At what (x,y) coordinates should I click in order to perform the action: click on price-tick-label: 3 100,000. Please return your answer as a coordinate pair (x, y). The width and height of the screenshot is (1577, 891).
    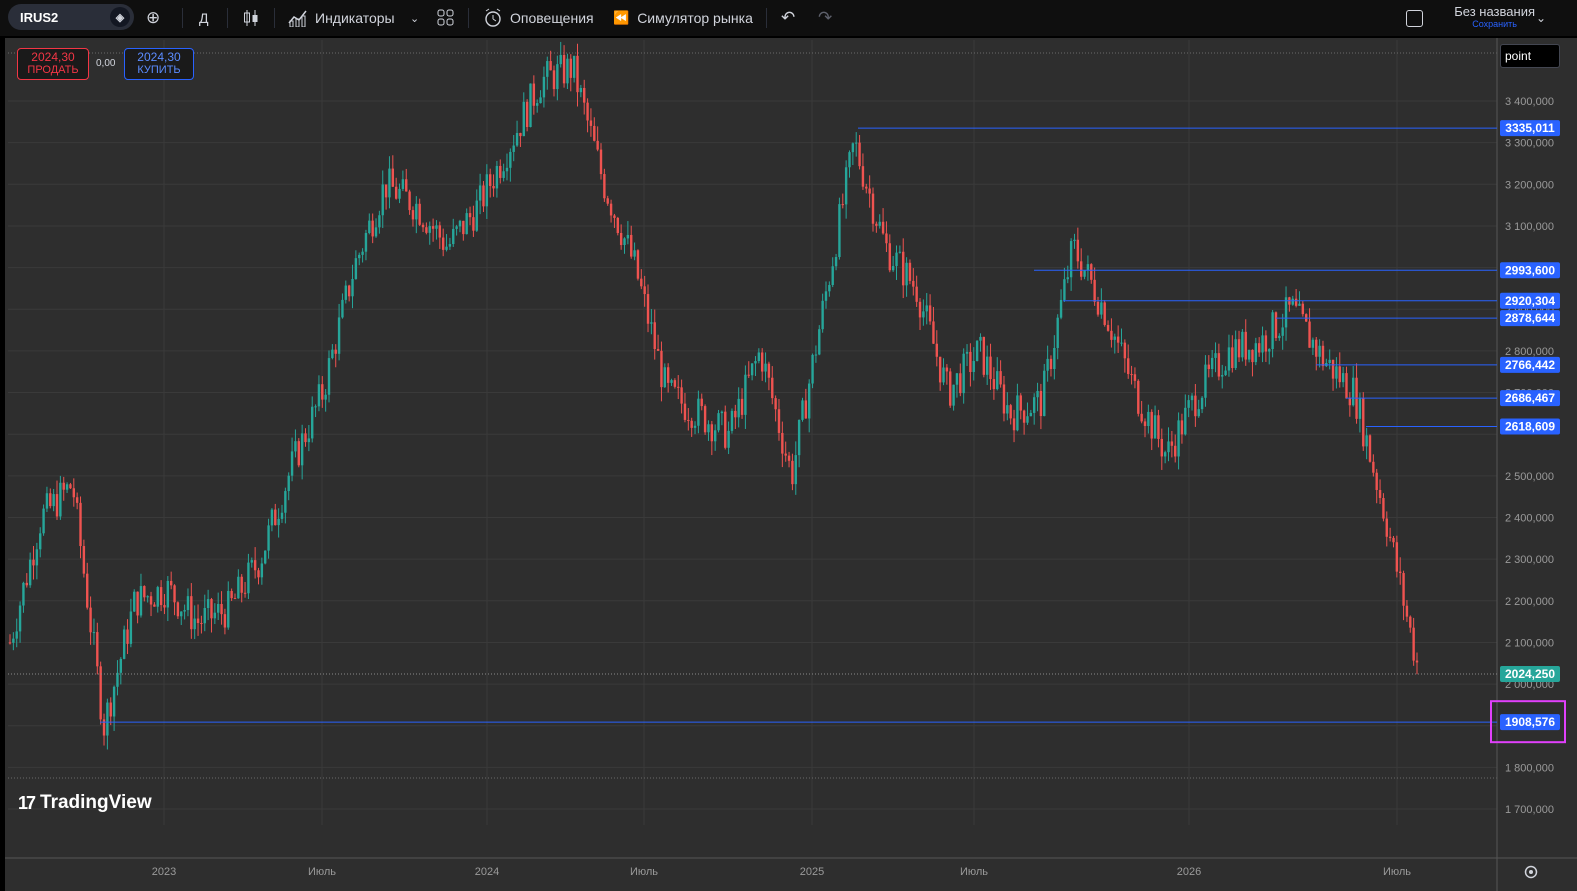
    Looking at the image, I should click on (1529, 227).